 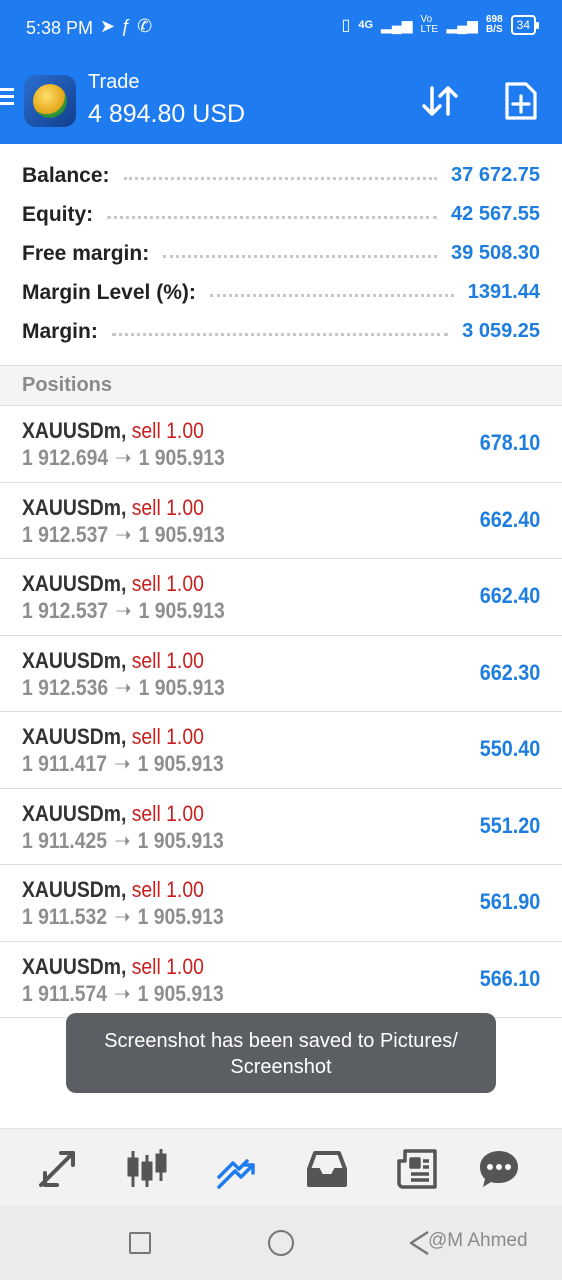 What do you see at coordinates (495, 214) in the screenshot?
I see `summary-value: 42 567.55` at bounding box center [495, 214].